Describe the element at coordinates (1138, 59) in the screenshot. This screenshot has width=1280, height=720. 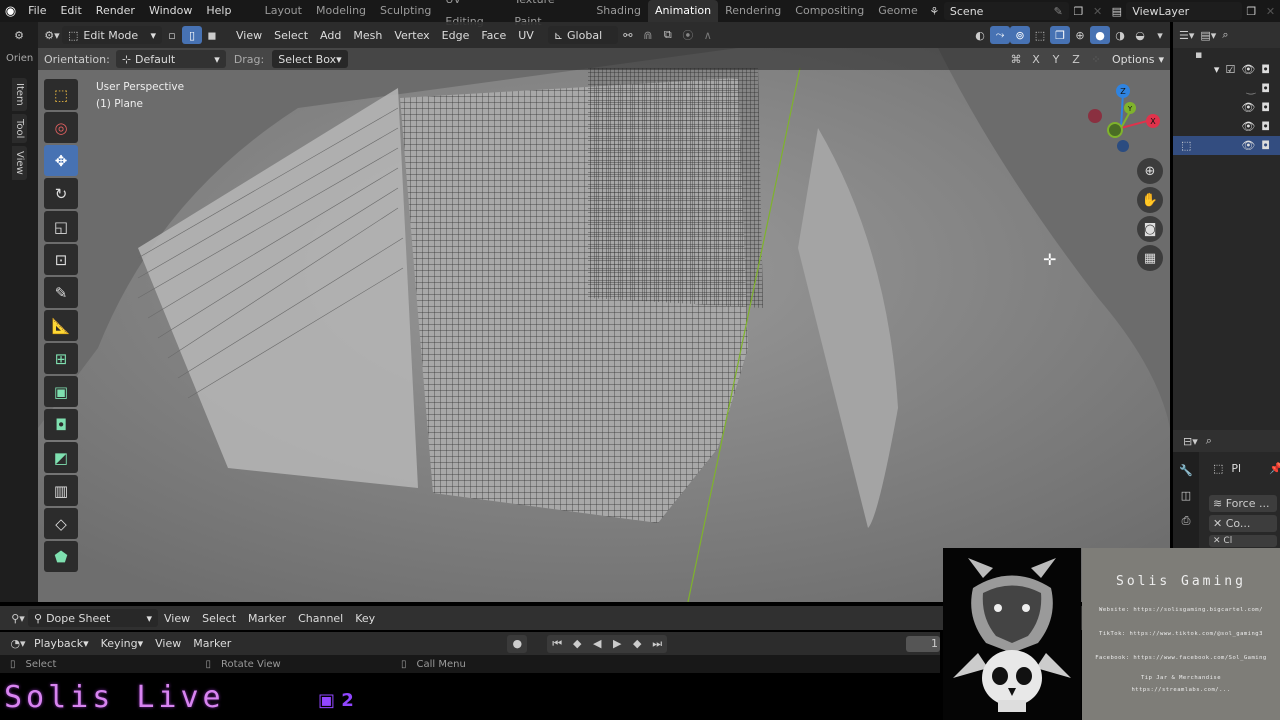
I see `options-dropdown: Options ▾` at that location.